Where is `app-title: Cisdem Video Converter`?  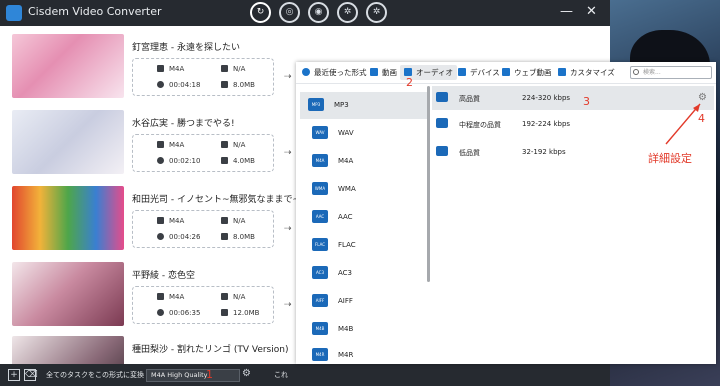 app-title: Cisdem Video Converter is located at coordinates (95, 11).